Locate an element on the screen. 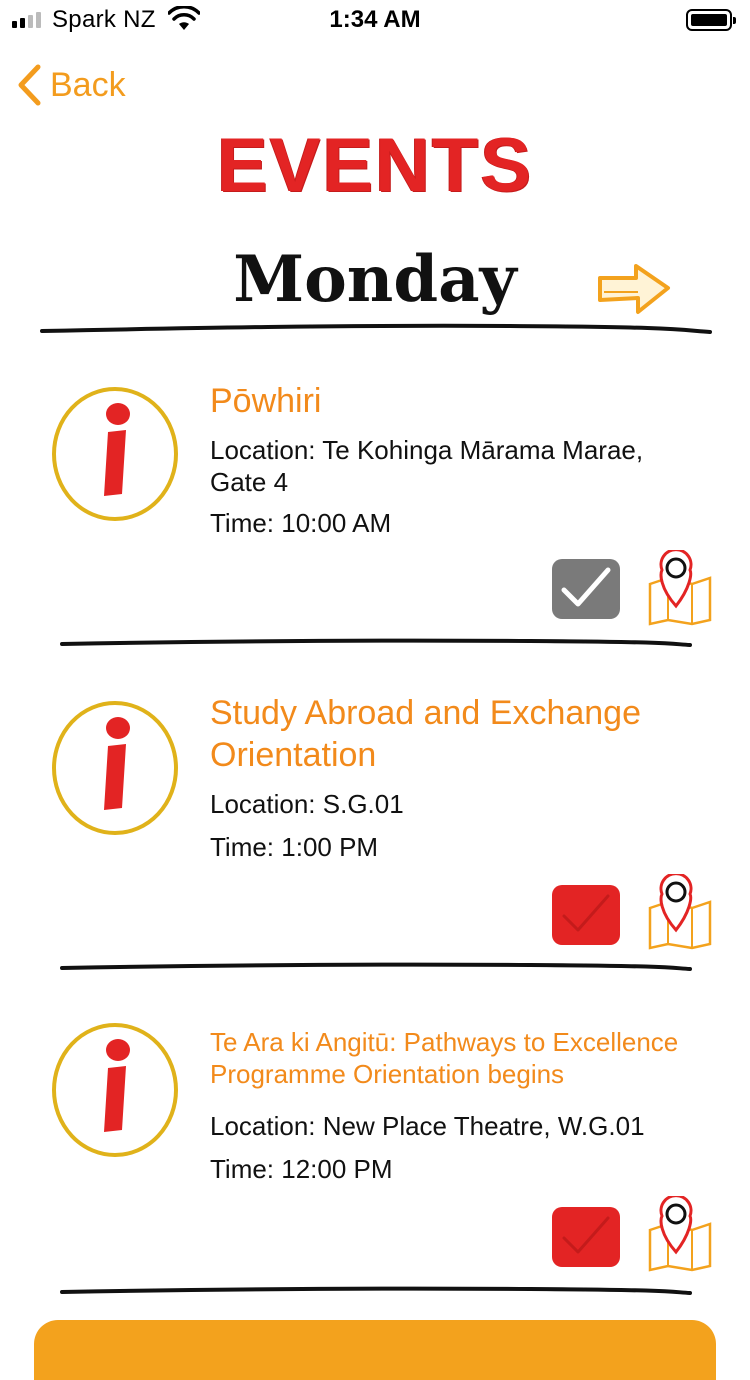 The image size is (750, 1380). chevron-left-icon is located at coordinates (29, 85).